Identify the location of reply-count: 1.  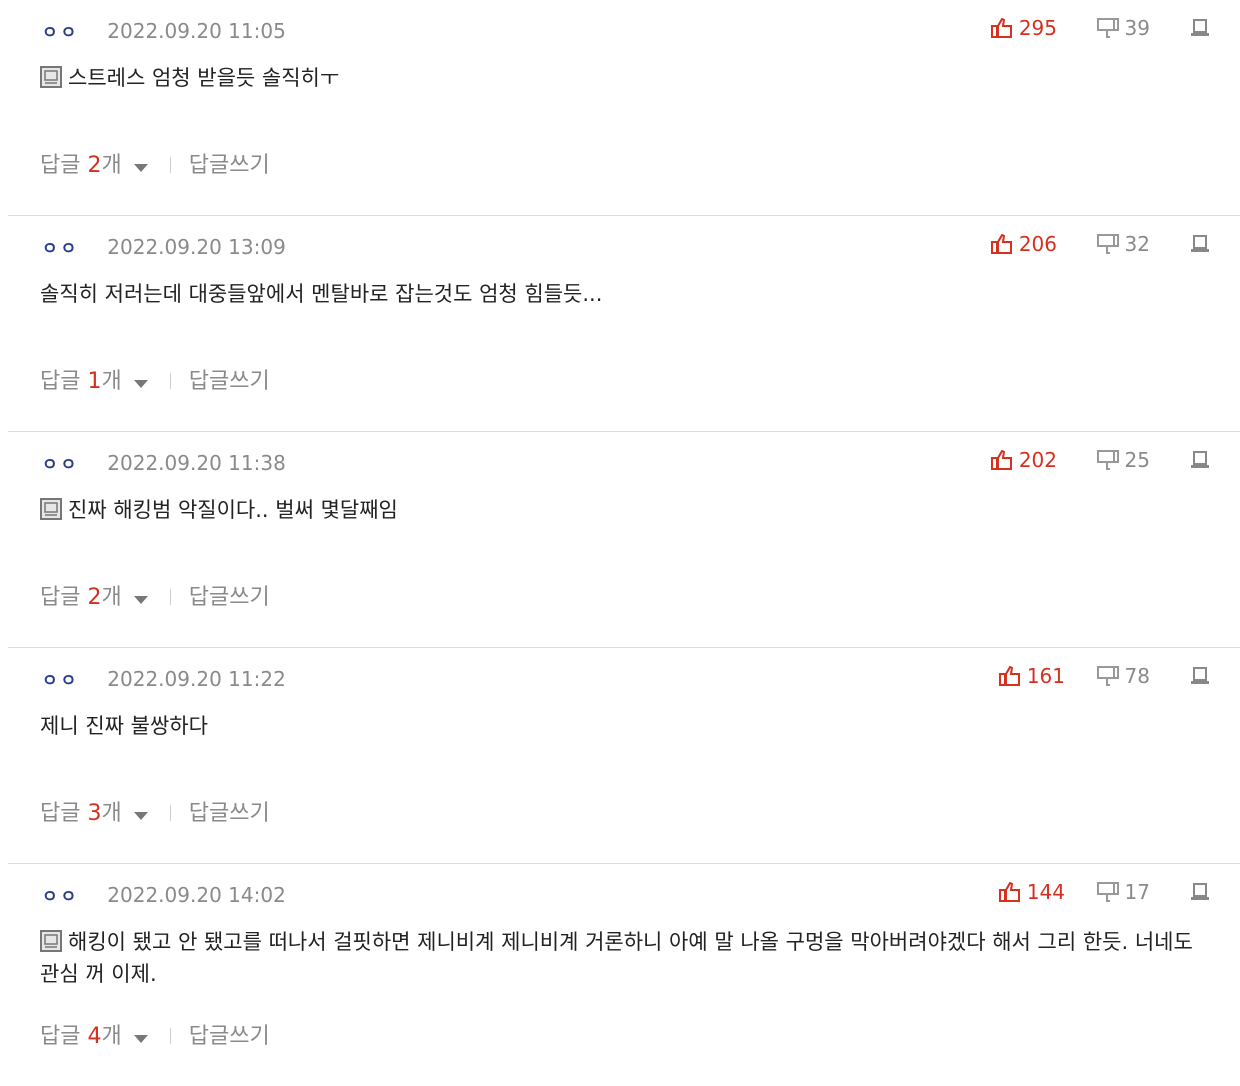
(94, 381).